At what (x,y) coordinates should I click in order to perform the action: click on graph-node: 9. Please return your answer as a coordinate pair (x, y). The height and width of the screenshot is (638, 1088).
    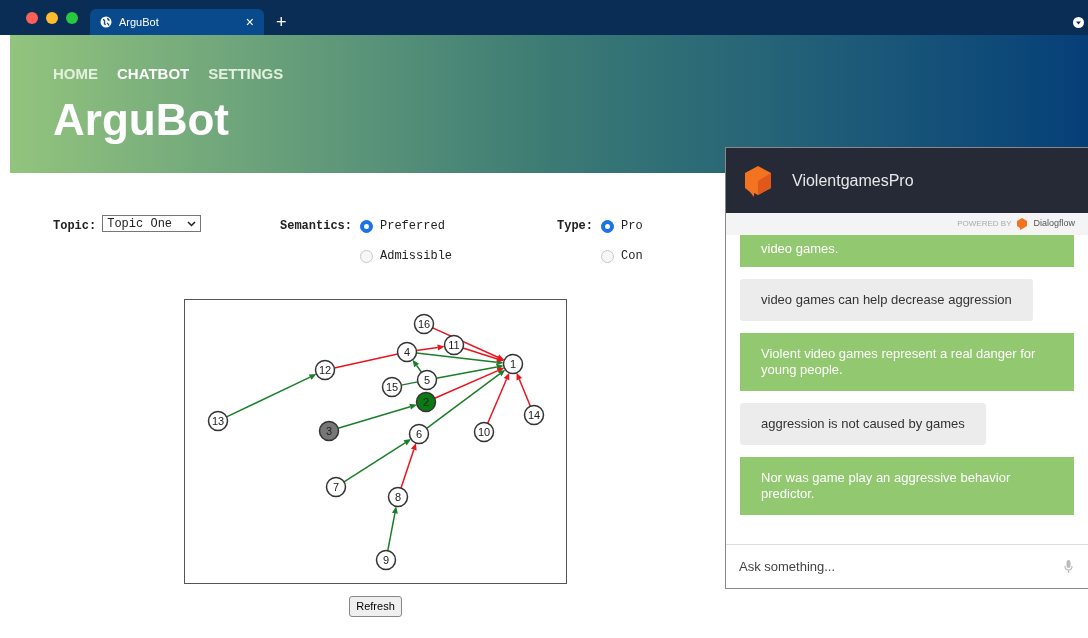
    Looking at the image, I should click on (386, 560).